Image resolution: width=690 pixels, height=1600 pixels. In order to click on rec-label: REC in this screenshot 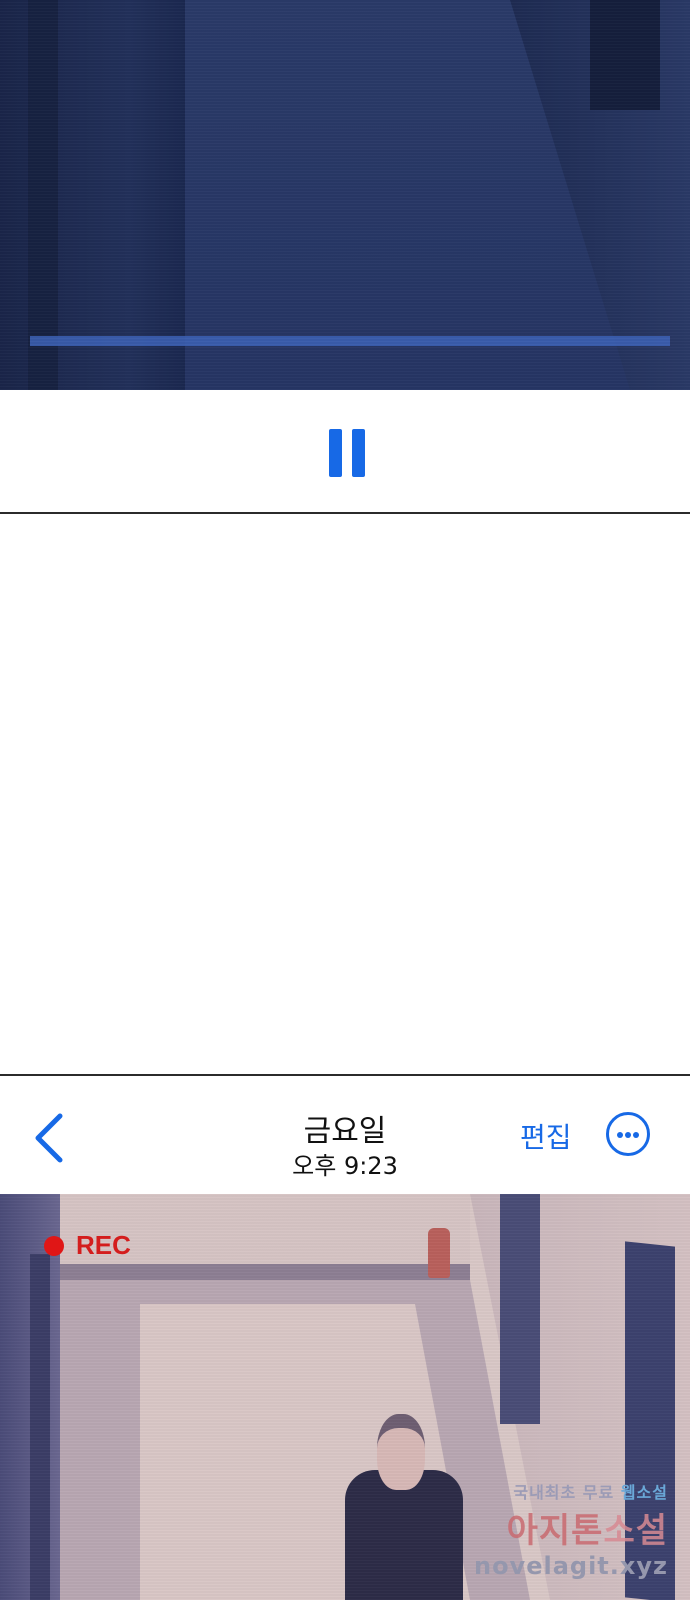, I will do `click(103, 1245)`.